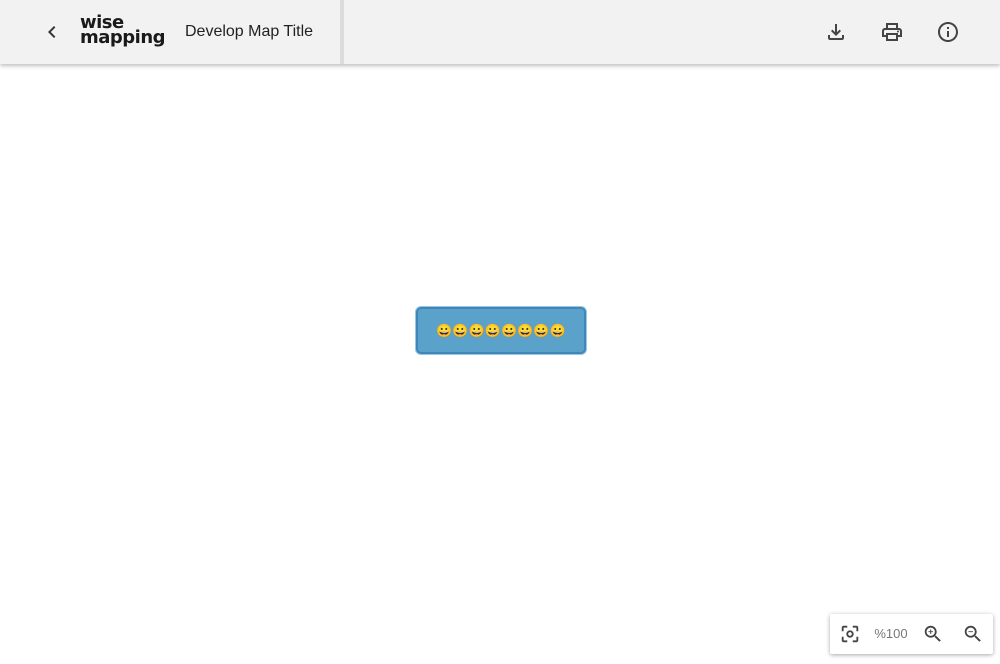 The width and height of the screenshot is (1000, 664). I want to click on logo-text-mapping: mapping, so click(123, 37).